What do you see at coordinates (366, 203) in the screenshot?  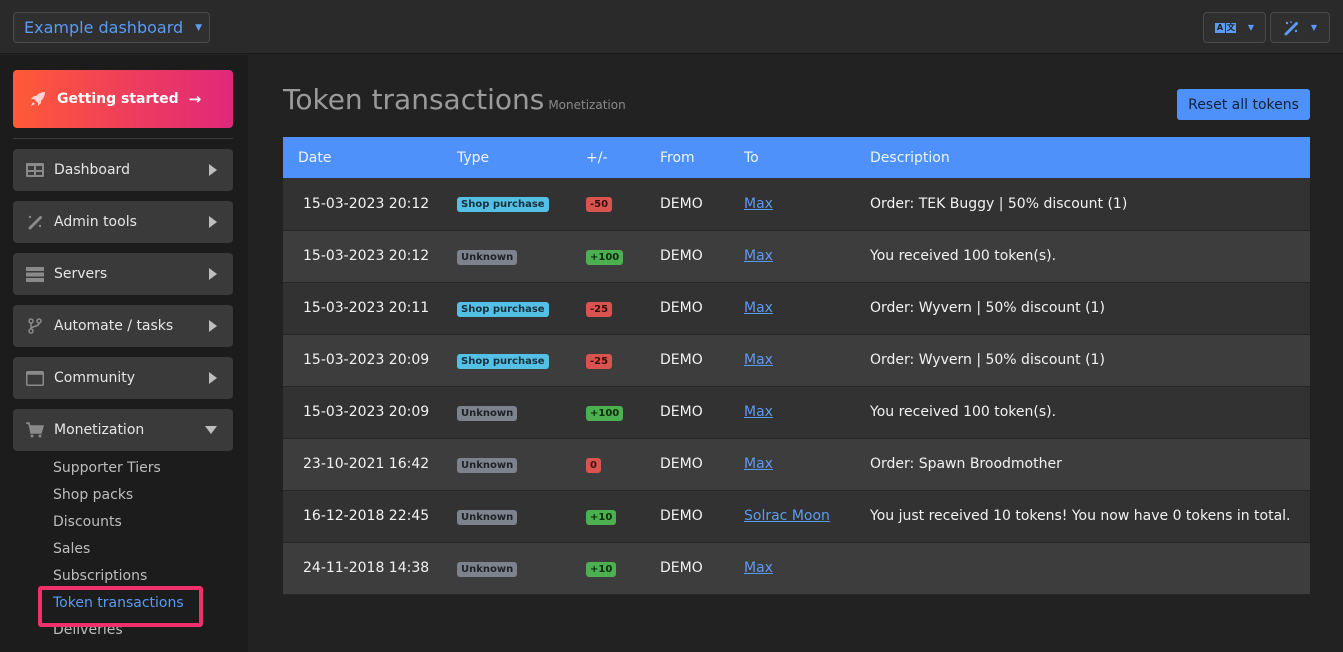 I see `cell-date: 15-03-2023 20:12` at bounding box center [366, 203].